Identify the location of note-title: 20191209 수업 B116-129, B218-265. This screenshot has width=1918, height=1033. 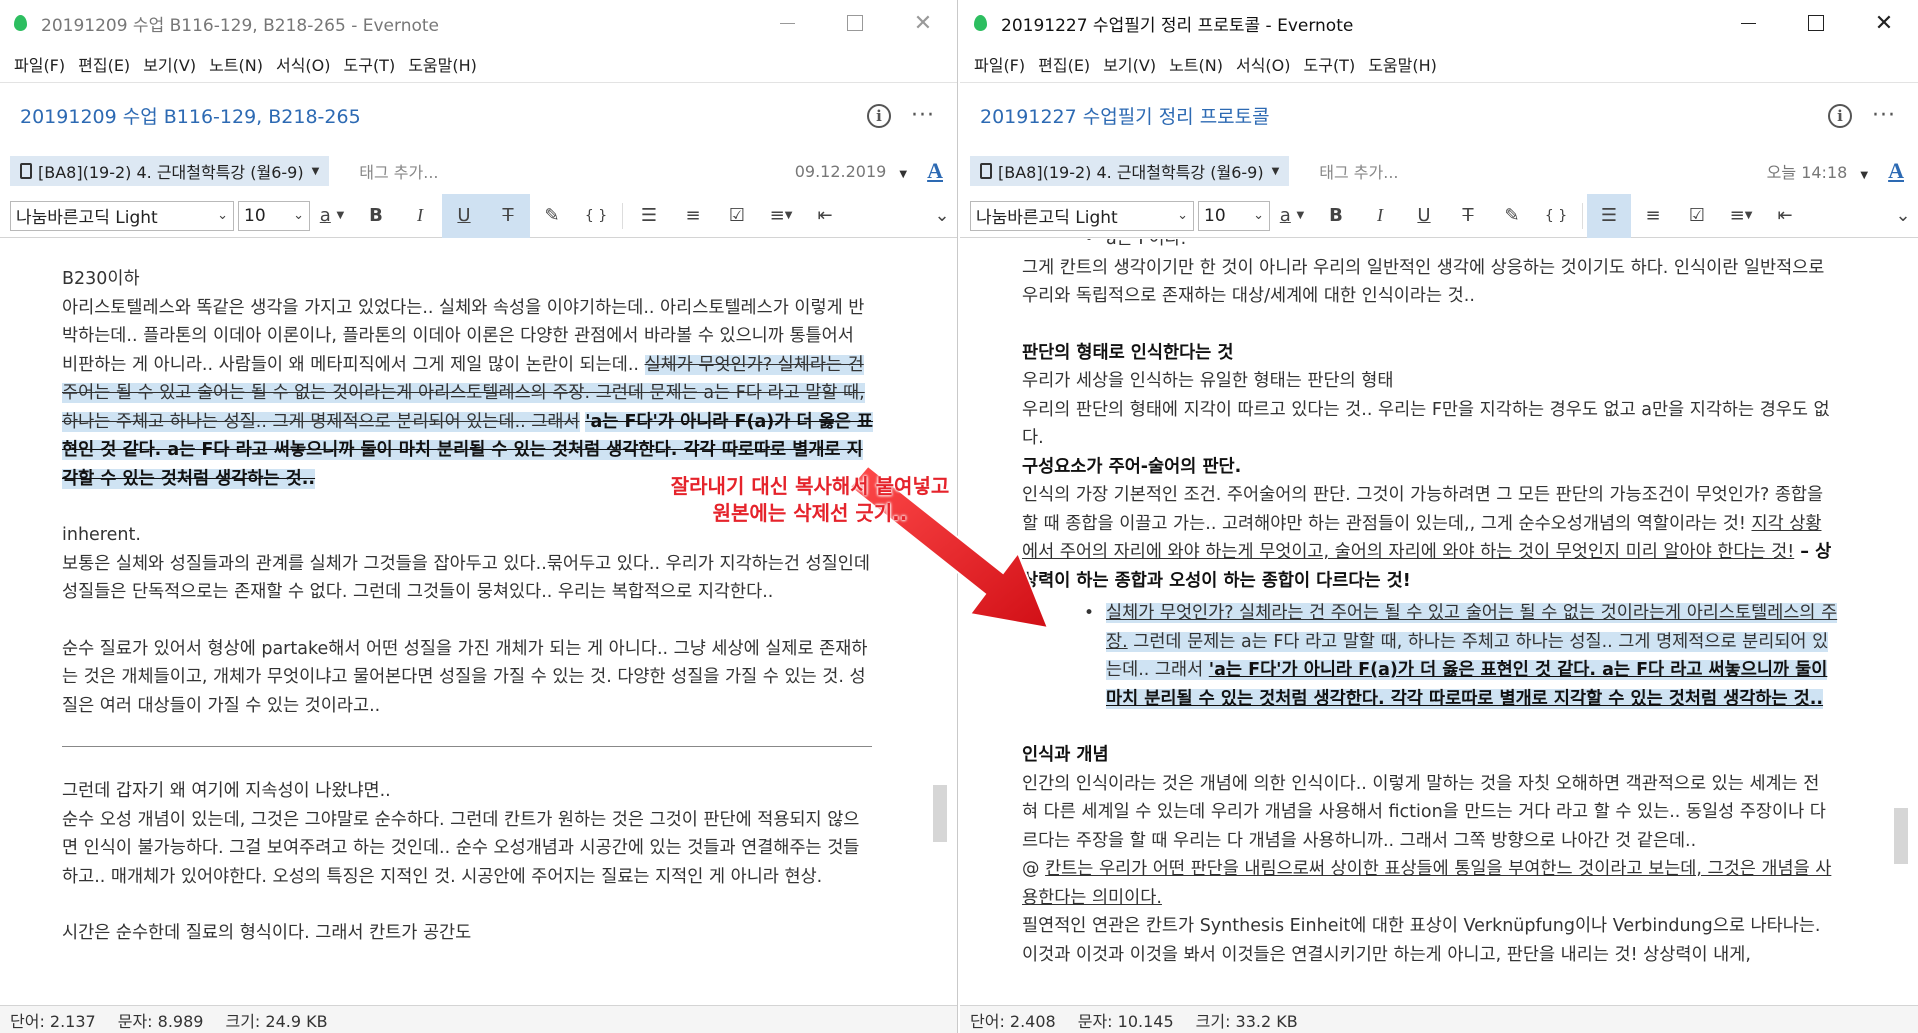
(190, 115).